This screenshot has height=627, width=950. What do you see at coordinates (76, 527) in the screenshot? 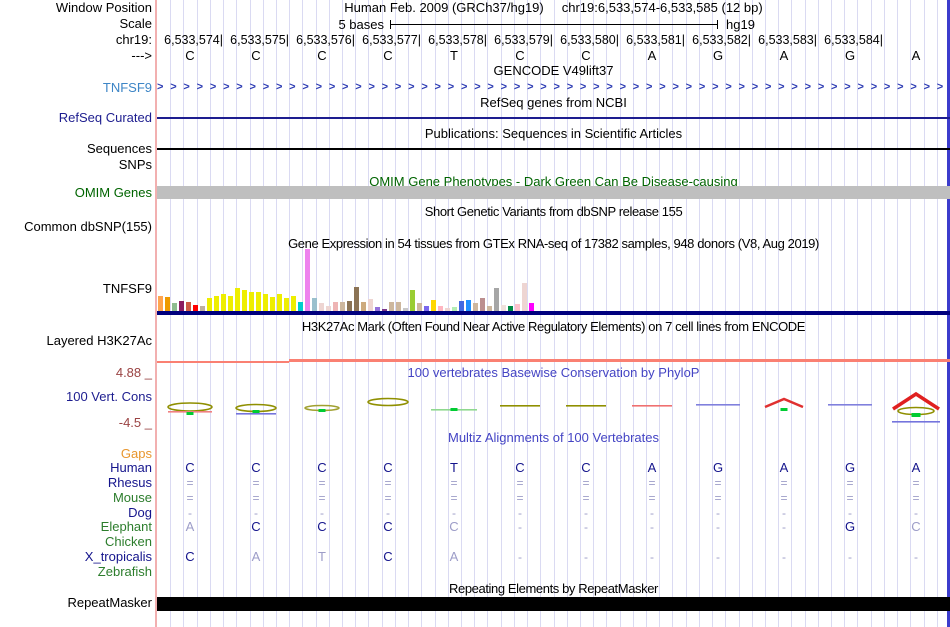
I see `multiz-row-label-elephant: Elephant` at bounding box center [76, 527].